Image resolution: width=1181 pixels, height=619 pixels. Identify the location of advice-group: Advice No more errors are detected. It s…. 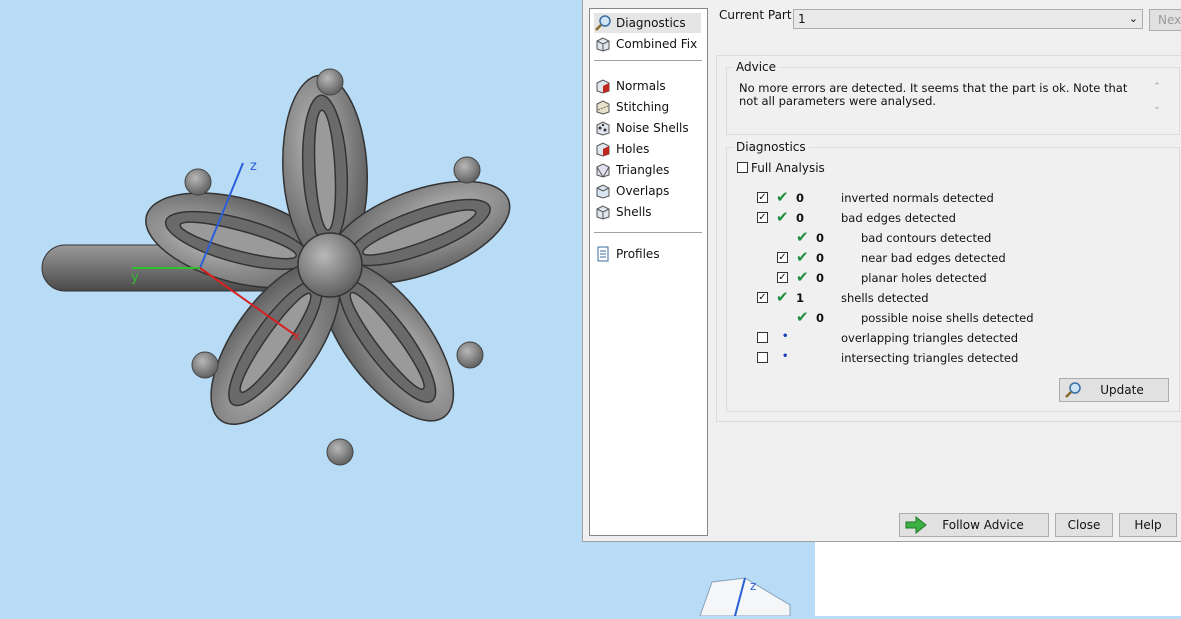
(953, 97).